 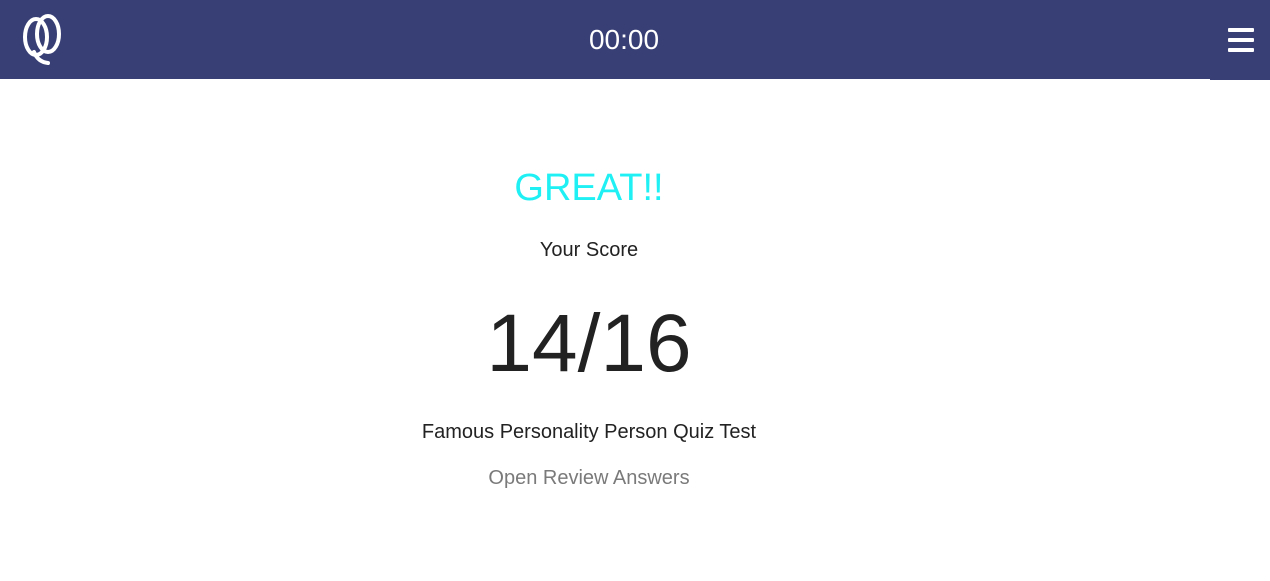 What do you see at coordinates (589, 343) in the screenshot?
I see `score-value: 14/16` at bounding box center [589, 343].